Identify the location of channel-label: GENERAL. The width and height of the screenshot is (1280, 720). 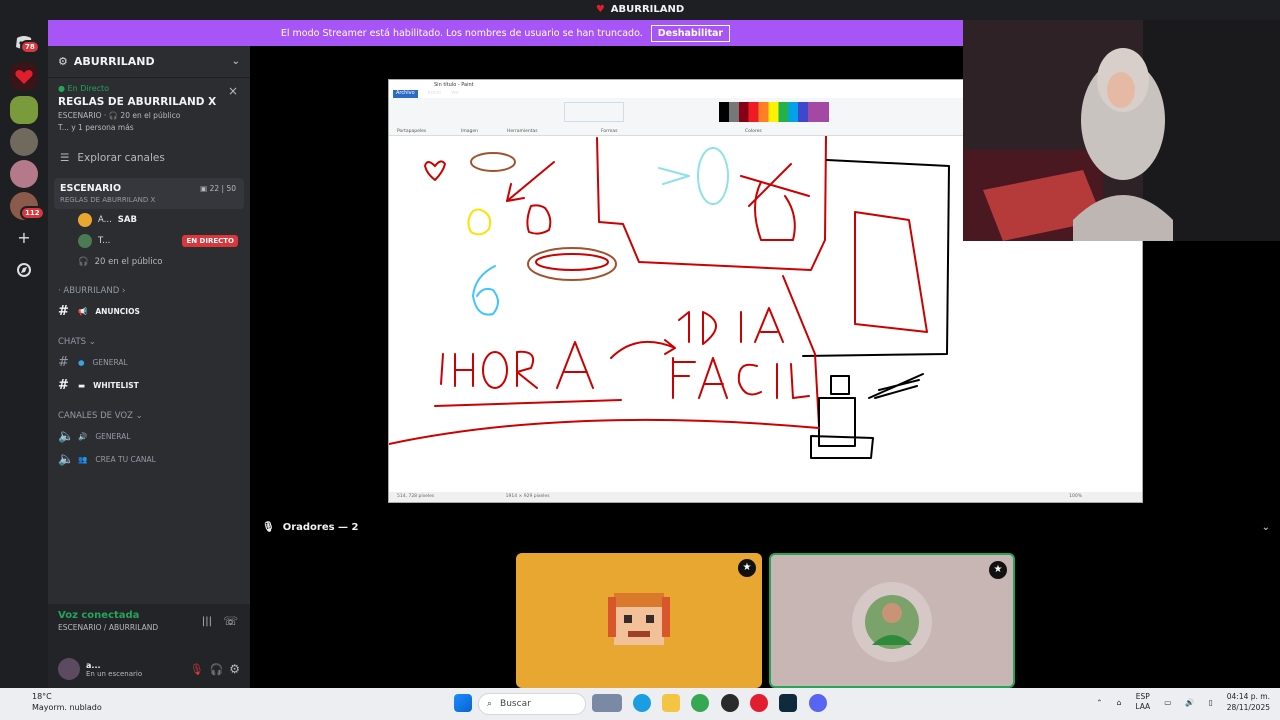
(113, 436).